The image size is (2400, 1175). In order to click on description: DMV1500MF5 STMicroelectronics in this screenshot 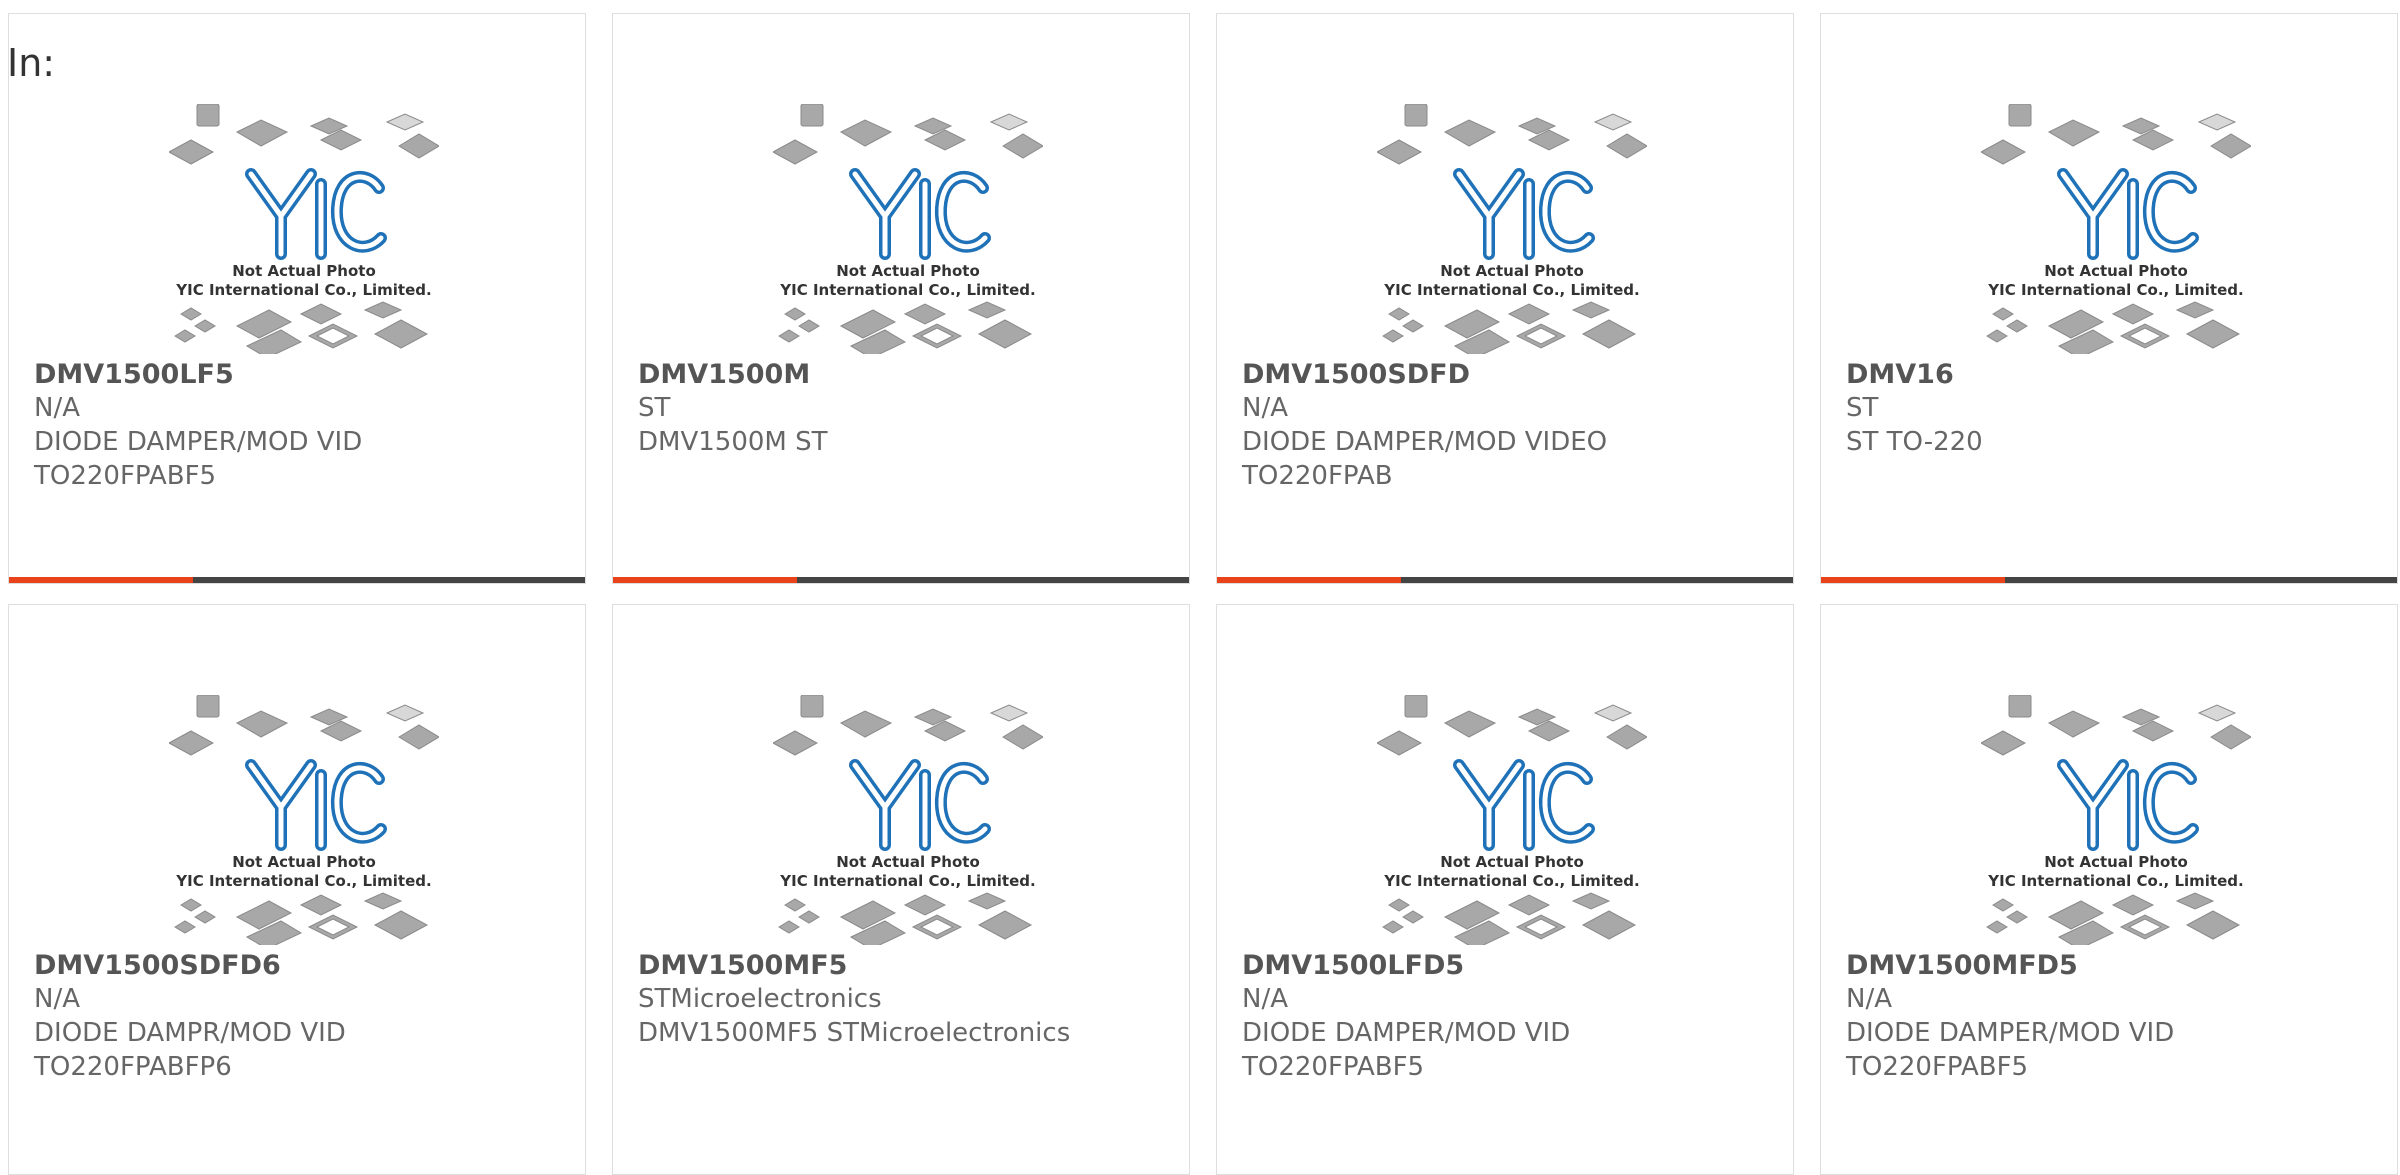, I will do `click(854, 1033)`.